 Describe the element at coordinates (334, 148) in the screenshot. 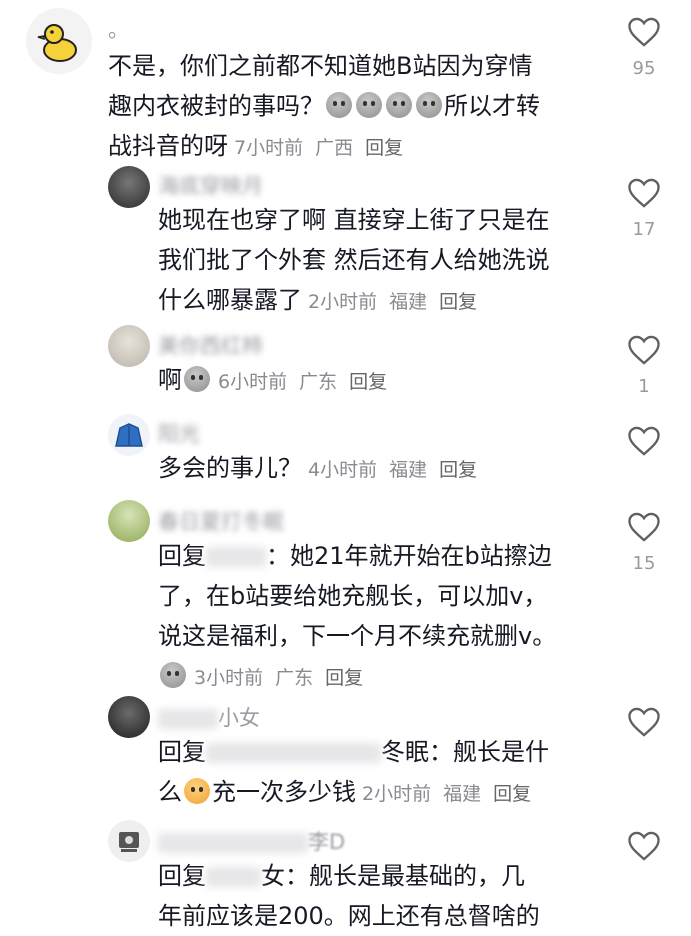

I see `location: 广西` at that location.